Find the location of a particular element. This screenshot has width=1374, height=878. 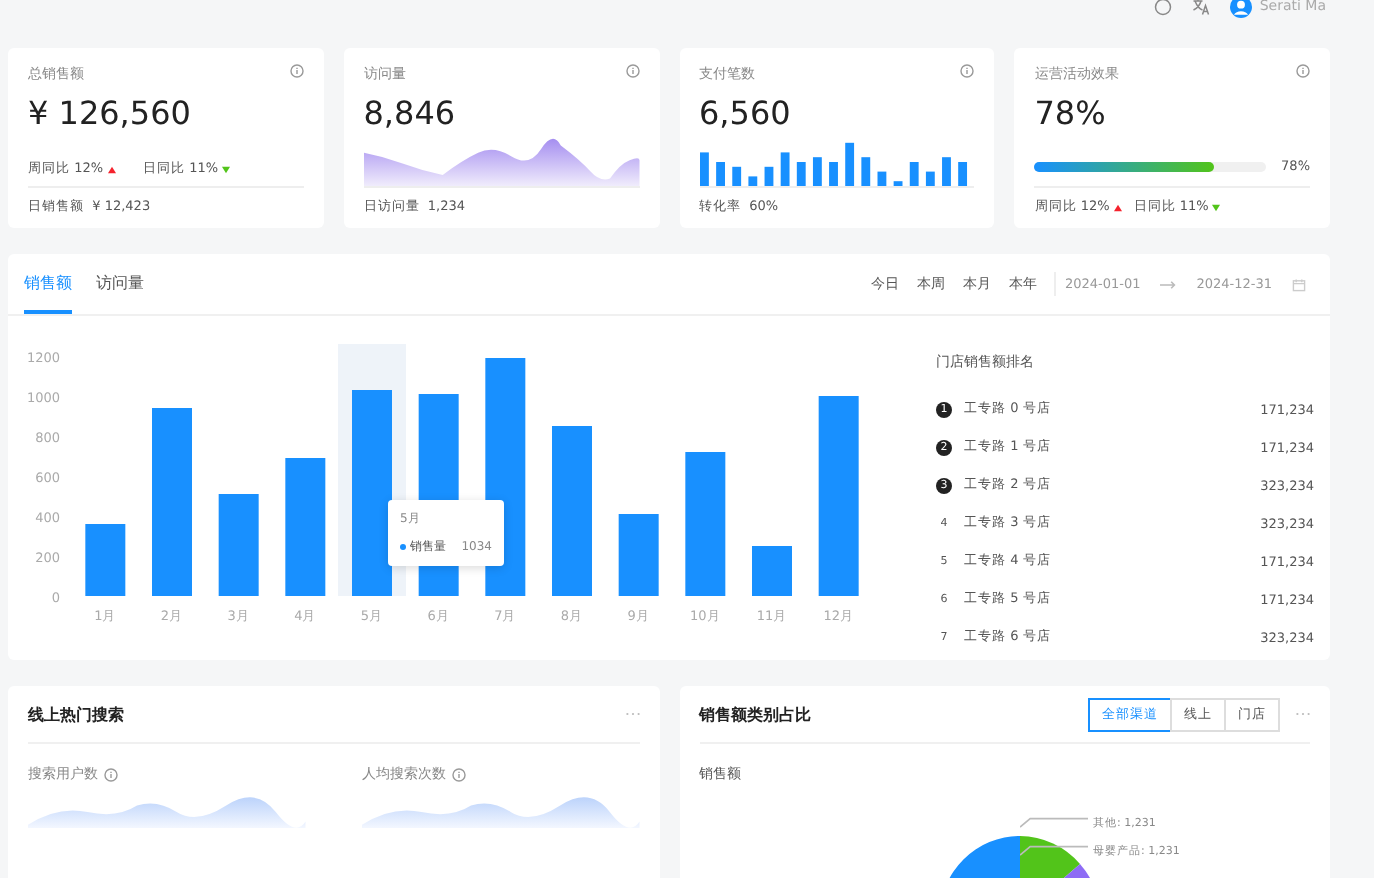

series-dot-icon is located at coordinates (403, 547).